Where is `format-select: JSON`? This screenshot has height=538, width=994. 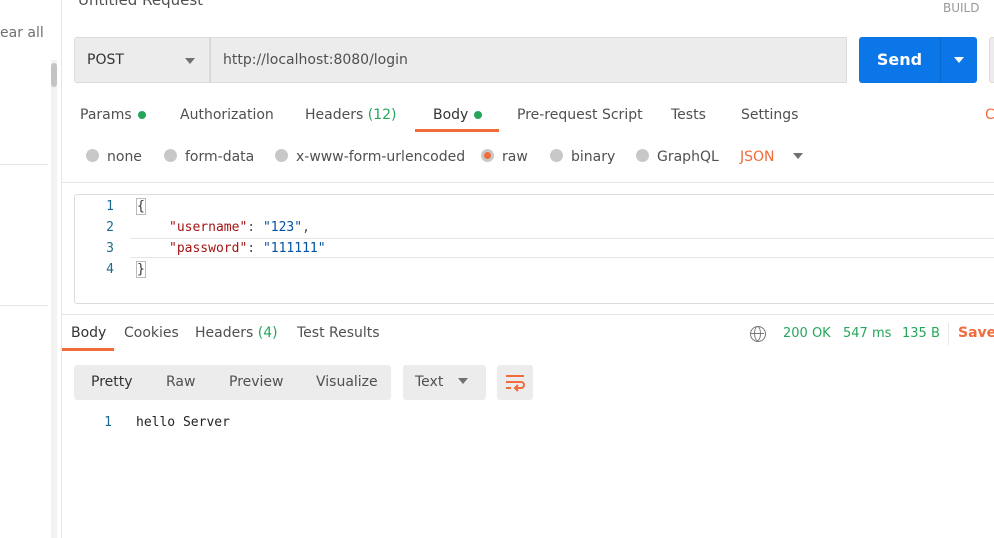 format-select: JSON is located at coordinates (771, 157).